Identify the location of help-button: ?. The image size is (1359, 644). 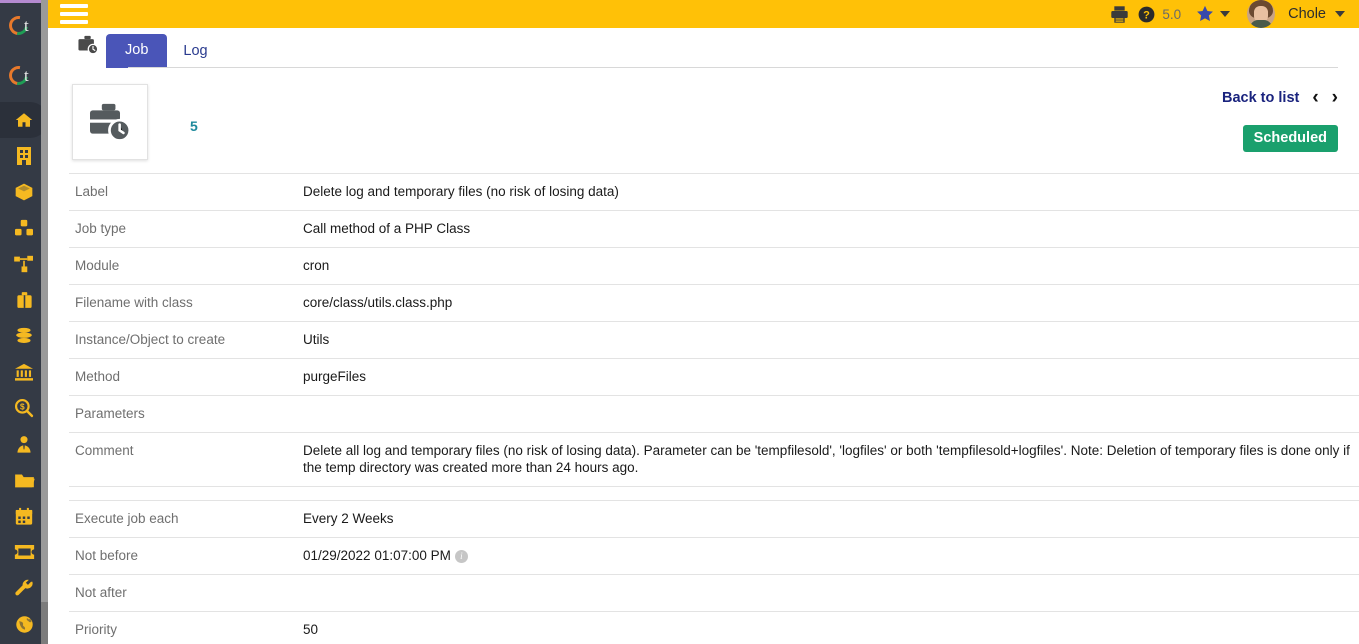
(1146, 14).